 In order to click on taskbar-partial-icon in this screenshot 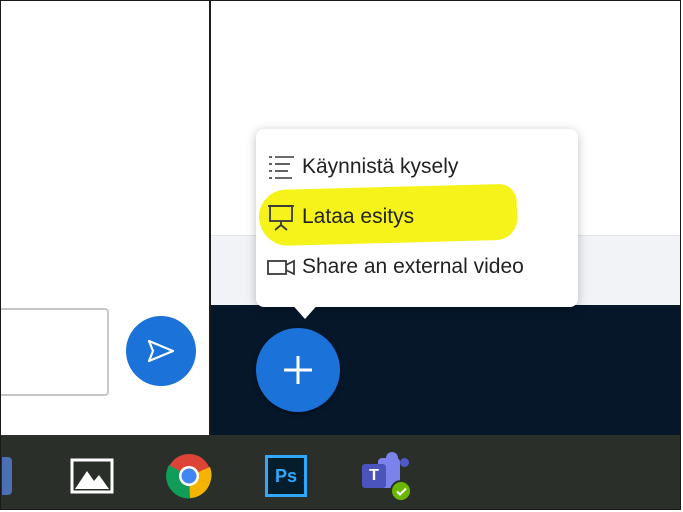, I will do `click(7, 476)`.